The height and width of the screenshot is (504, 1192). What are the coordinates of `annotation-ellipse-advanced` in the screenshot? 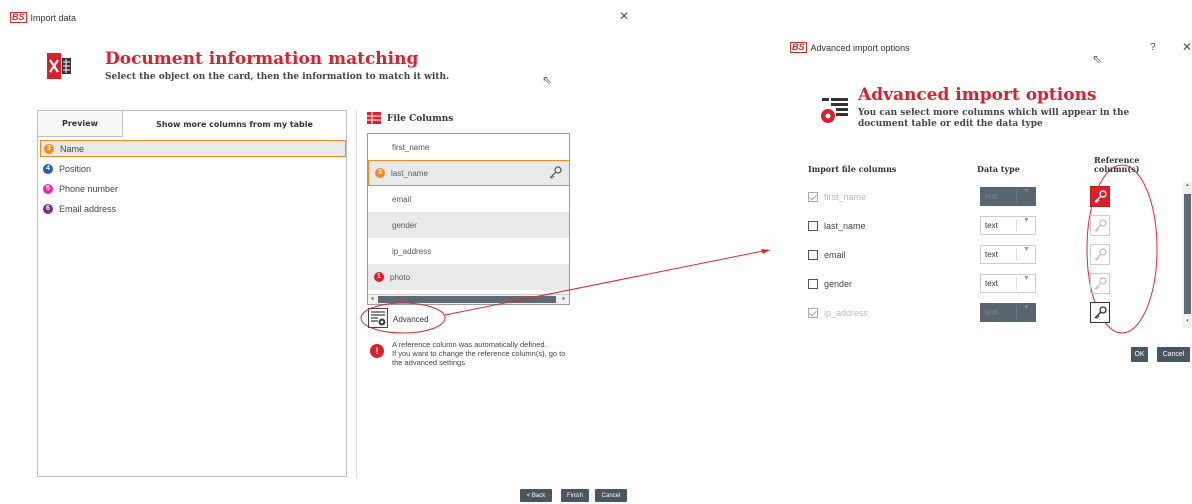 It's located at (403, 318).